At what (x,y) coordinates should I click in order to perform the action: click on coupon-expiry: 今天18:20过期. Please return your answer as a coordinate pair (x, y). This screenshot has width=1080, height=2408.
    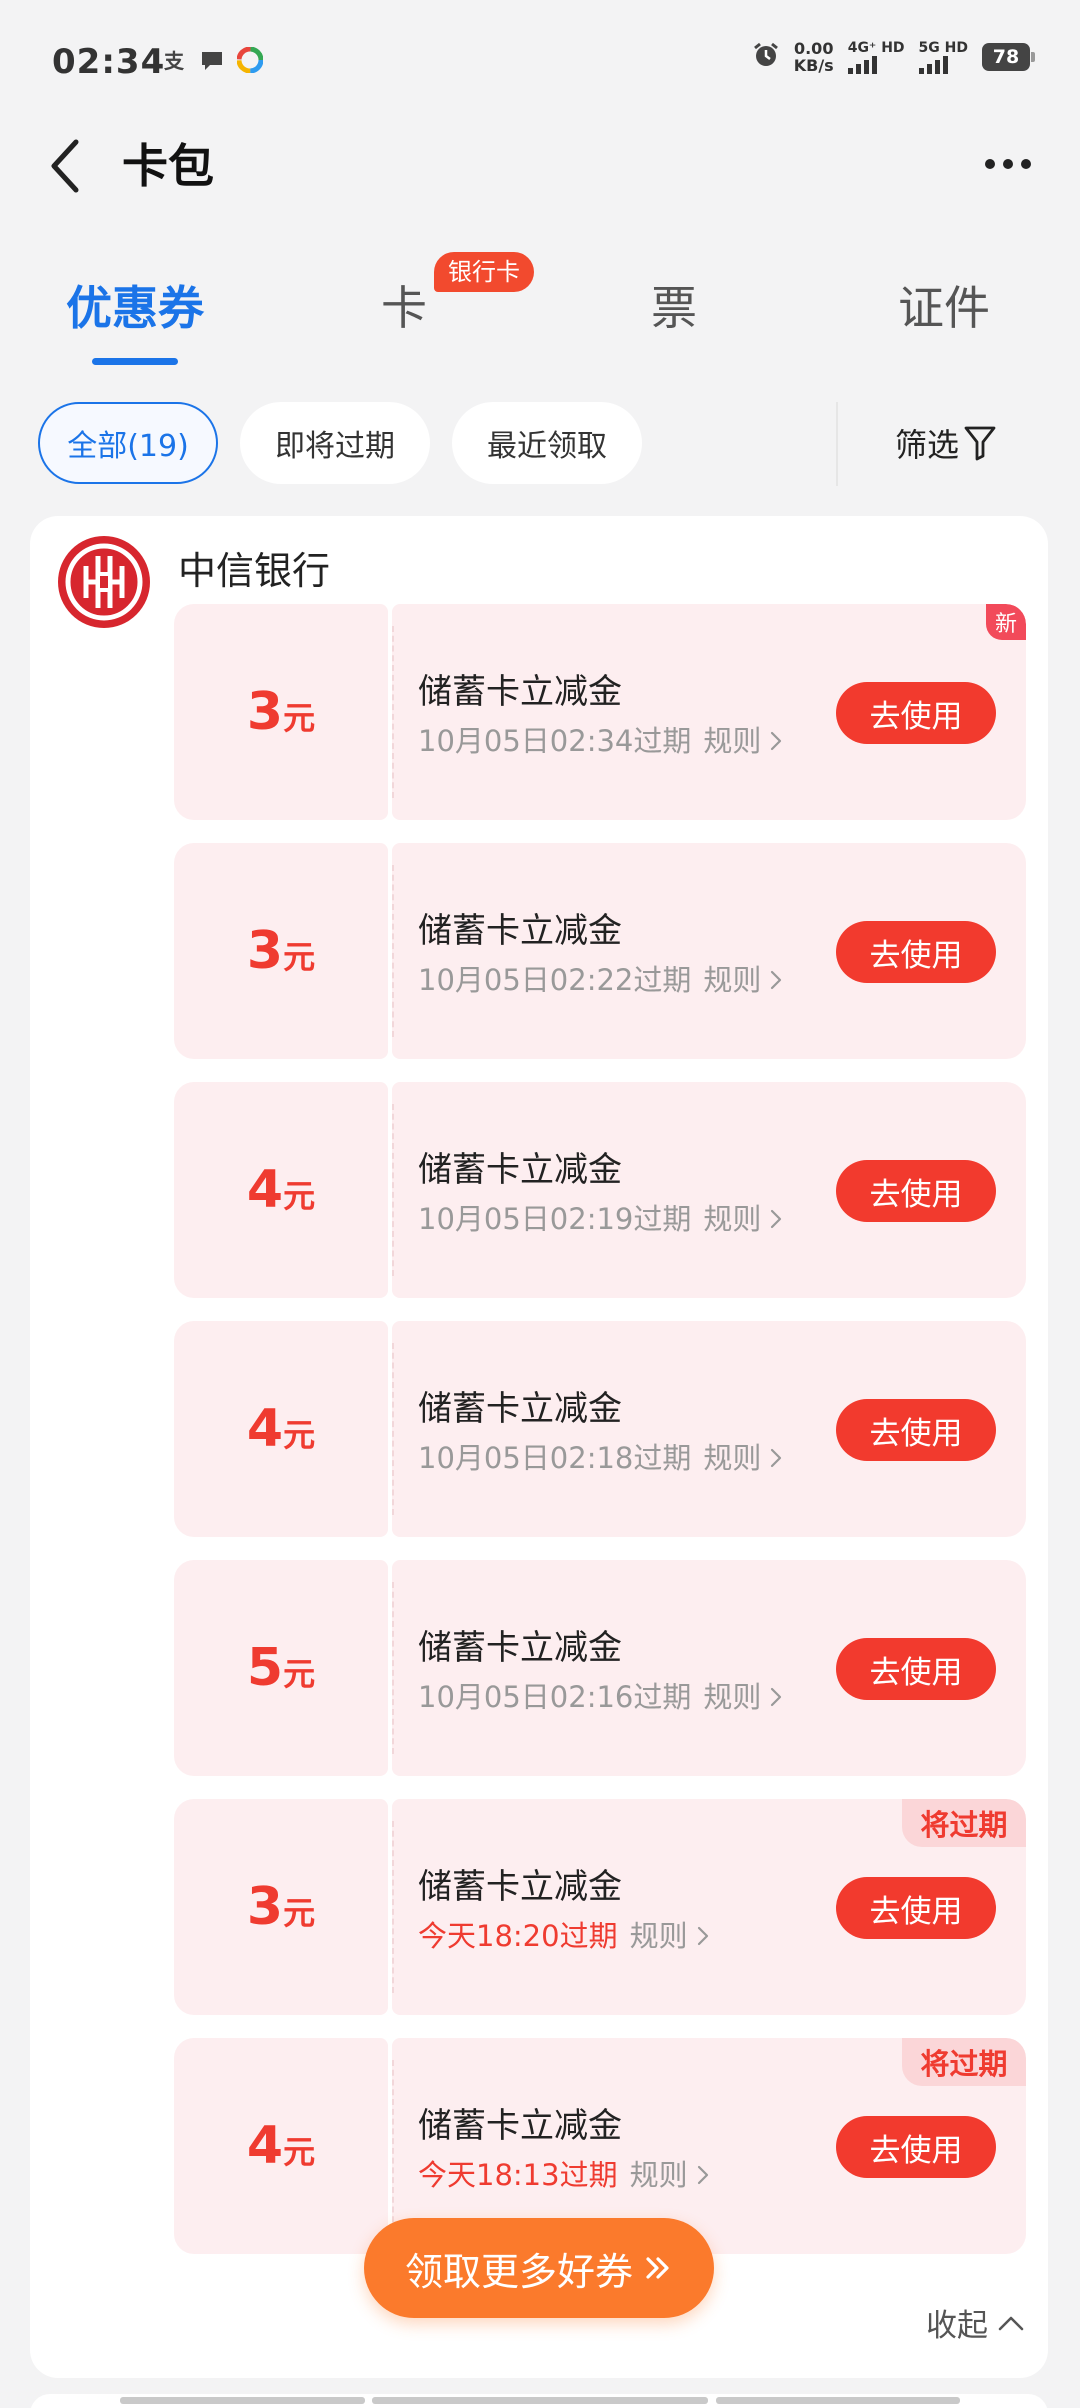
    Looking at the image, I should click on (518, 1936).